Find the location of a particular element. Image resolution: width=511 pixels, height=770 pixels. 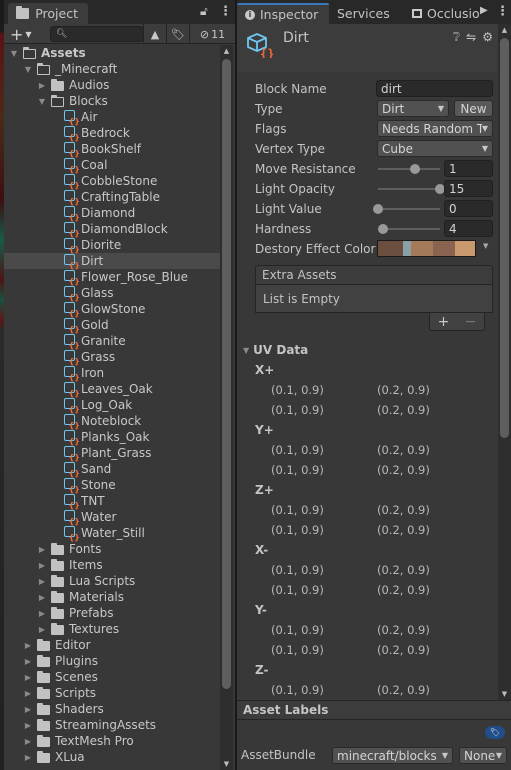

hidden-packages-button: ⊘ 11 is located at coordinates (212, 34).